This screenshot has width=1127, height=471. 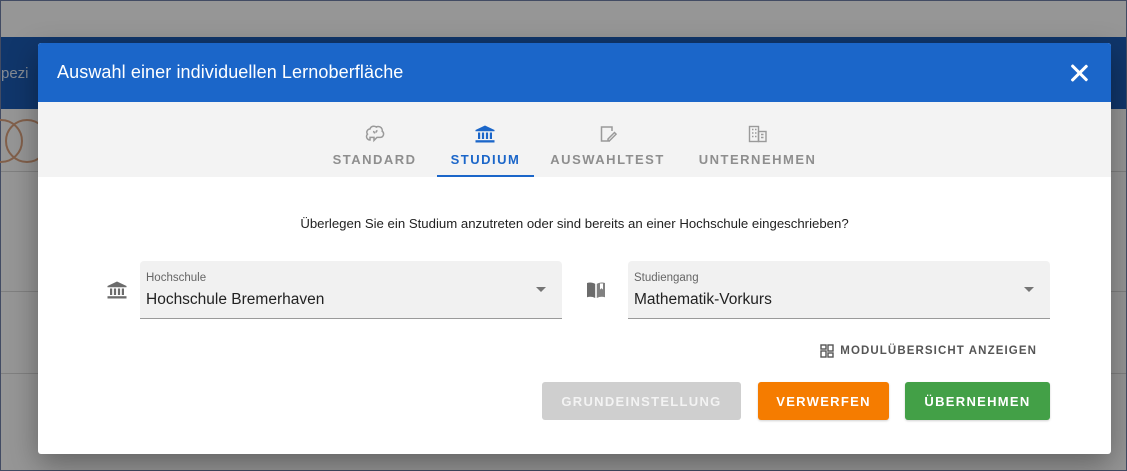 What do you see at coordinates (758, 134) in the screenshot?
I see `office-building-icon` at bounding box center [758, 134].